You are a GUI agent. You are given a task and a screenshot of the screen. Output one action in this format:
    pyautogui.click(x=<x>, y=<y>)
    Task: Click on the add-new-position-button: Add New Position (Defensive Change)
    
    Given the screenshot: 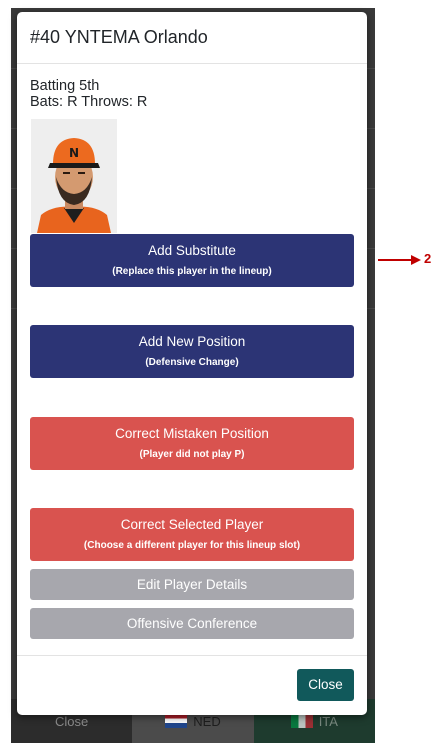 What is the action you would take?
    pyautogui.click(x=192, y=351)
    